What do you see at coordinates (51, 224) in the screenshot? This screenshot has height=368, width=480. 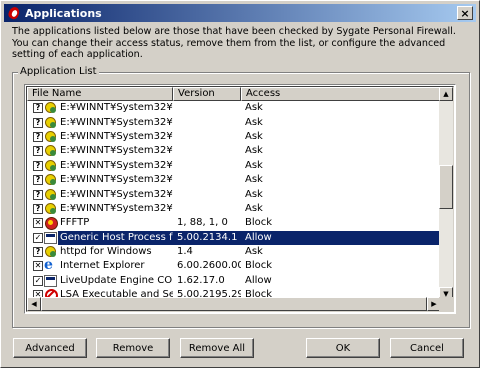 I see `ffftp-app-icon` at bounding box center [51, 224].